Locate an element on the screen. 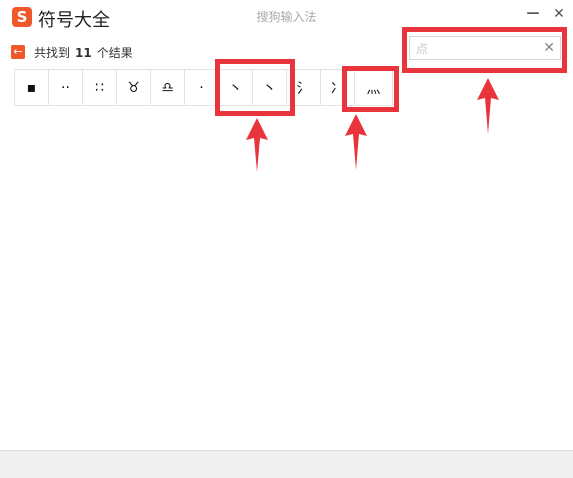  search-box: ✕ is located at coordinates (485, 48).